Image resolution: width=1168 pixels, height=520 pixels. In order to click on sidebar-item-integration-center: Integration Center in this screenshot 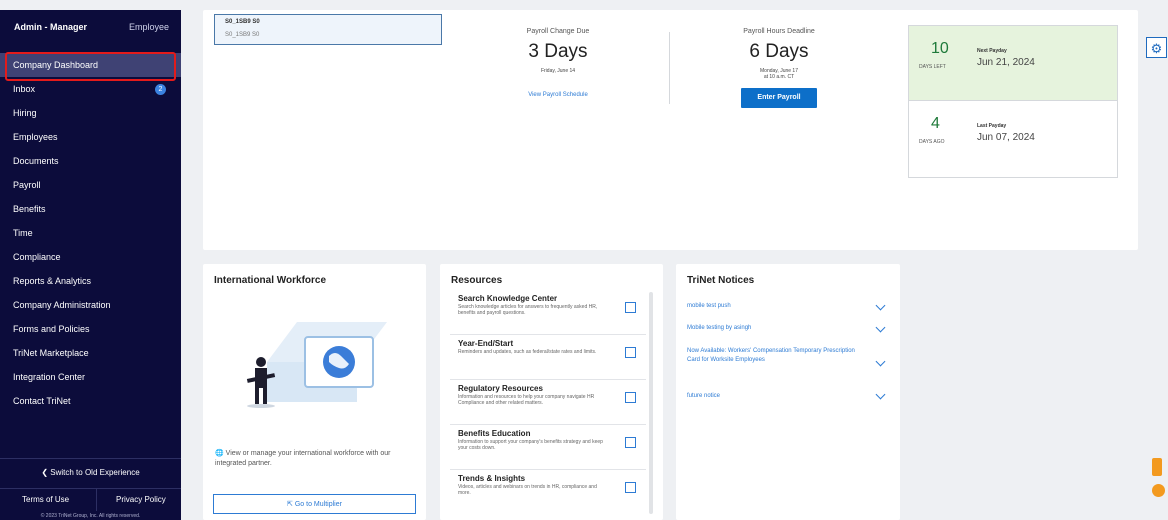, I will do `click(90, 377)`.